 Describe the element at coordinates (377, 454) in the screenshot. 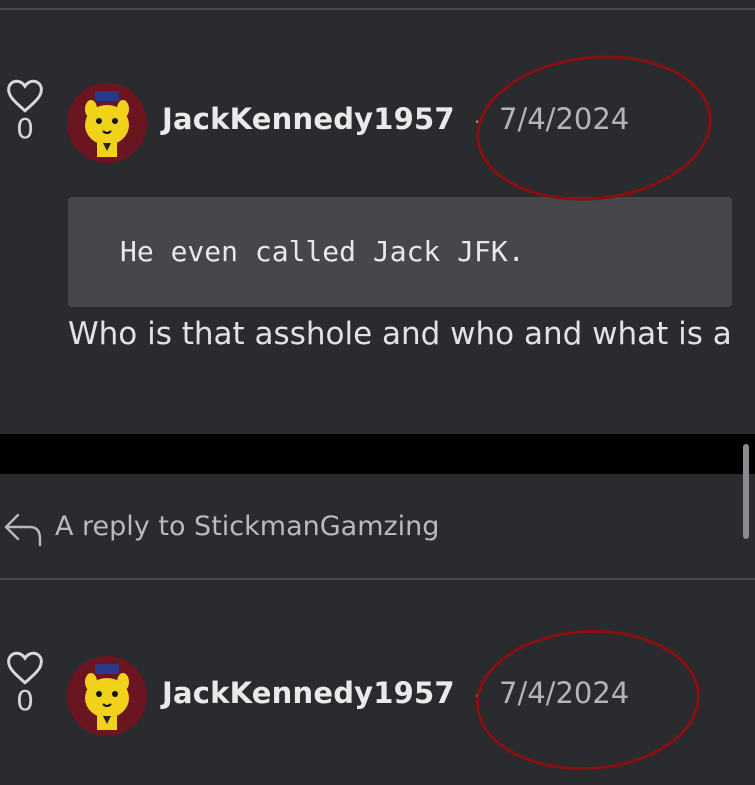

I see `separator-band` at that location.